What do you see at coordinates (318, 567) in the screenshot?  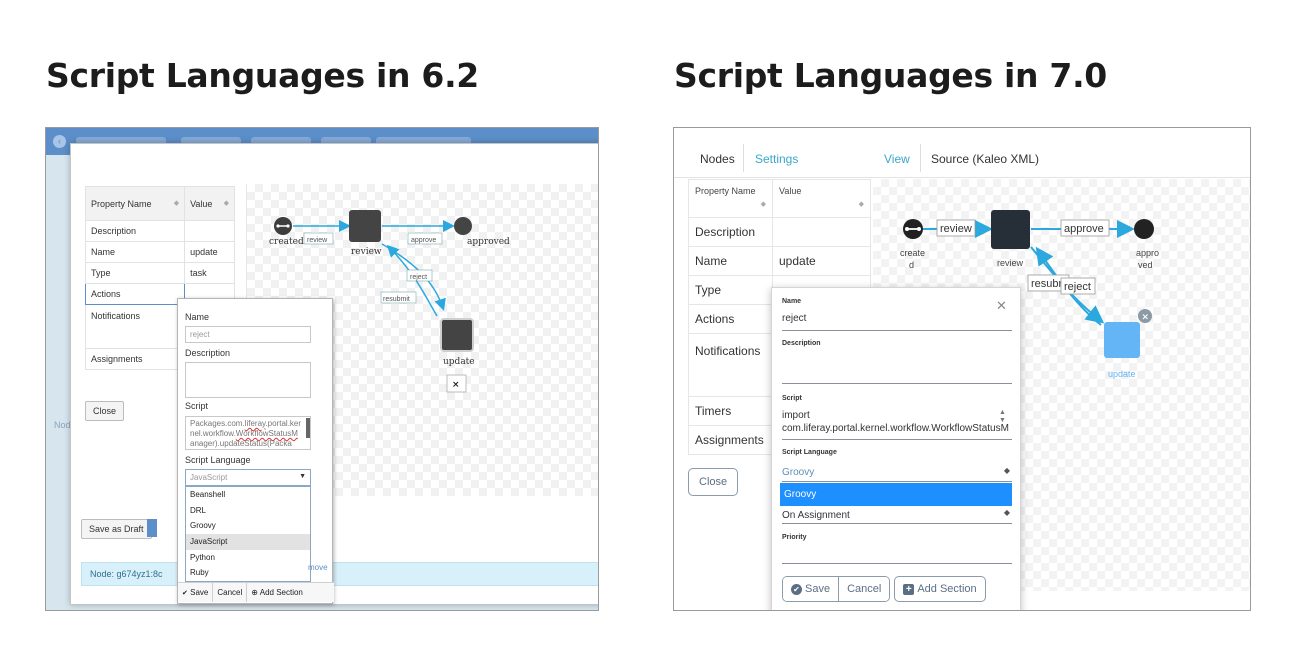 I see `remove-link: move` at bounding box center [318, 567].